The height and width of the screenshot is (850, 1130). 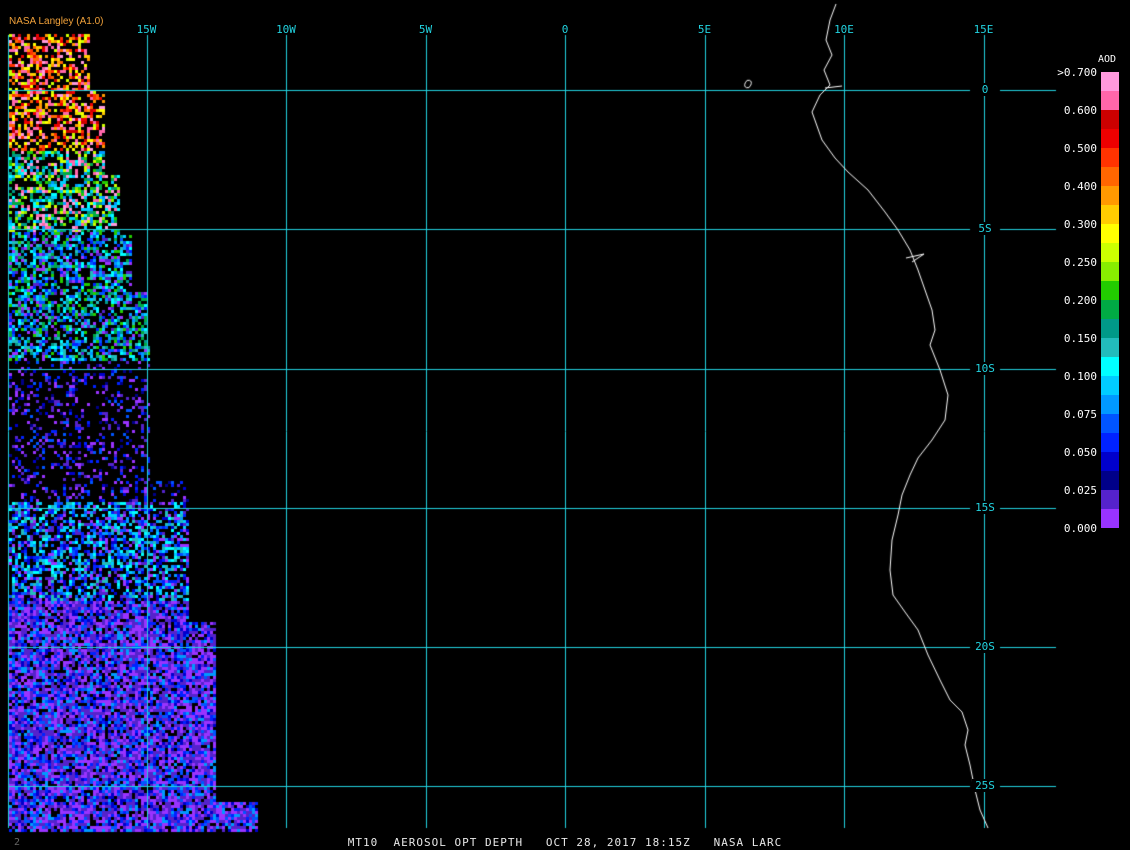 I want to click on colorbar-label: 0.300, so click(x=1080, y=224).